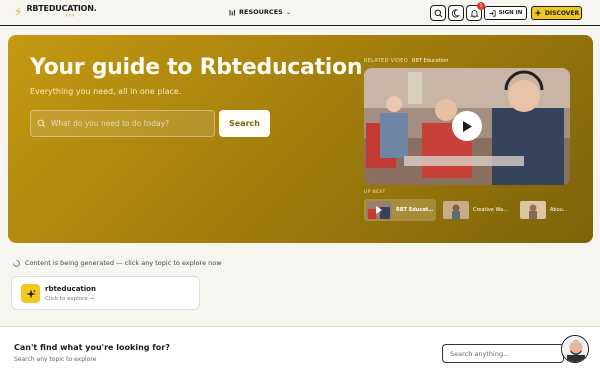  Describe the element at coordinates (69, 299) in the screenshot. I see `topic-explore-link: Click to explore →` at that location.